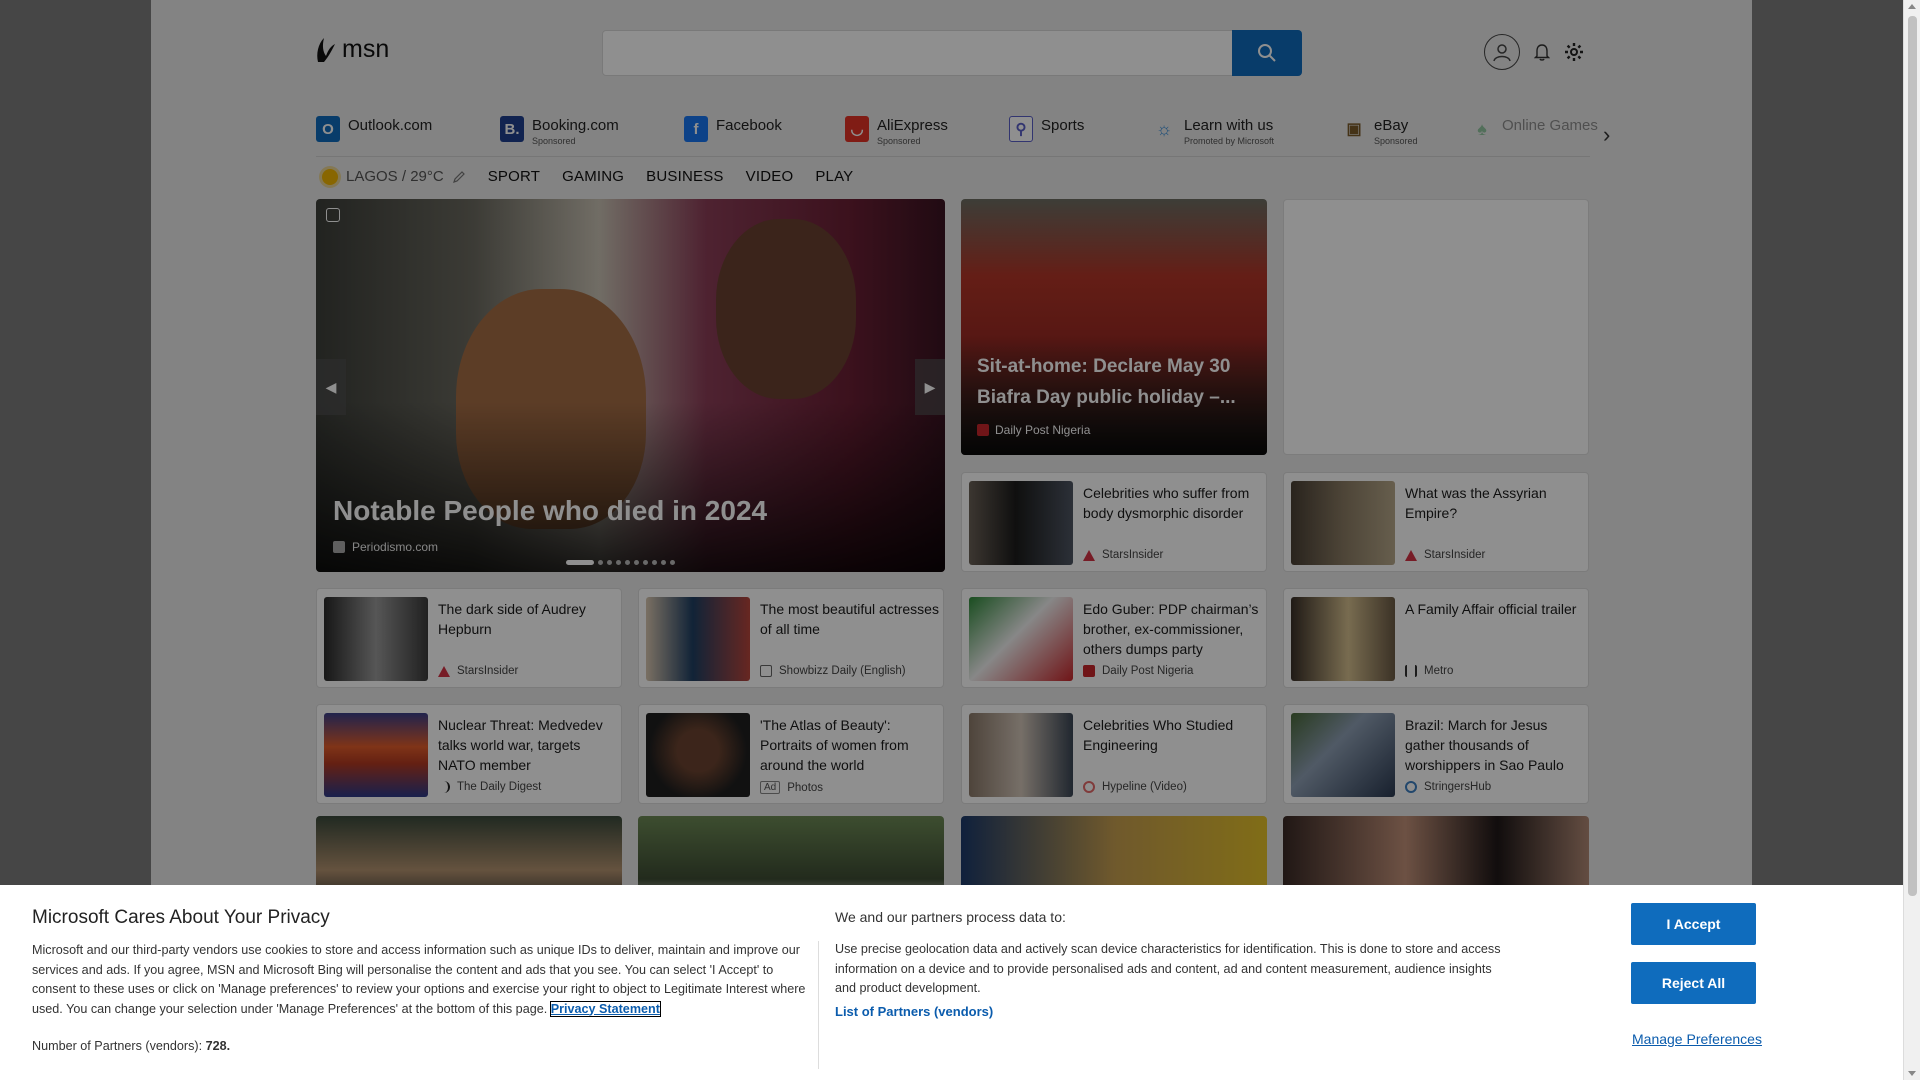 The height and width of the screenshot is (1080, 1920). Describe the element at coordinates (374, 129) in the screenshot. I see `shortcut-outlook: O Outlook.com` at that location.